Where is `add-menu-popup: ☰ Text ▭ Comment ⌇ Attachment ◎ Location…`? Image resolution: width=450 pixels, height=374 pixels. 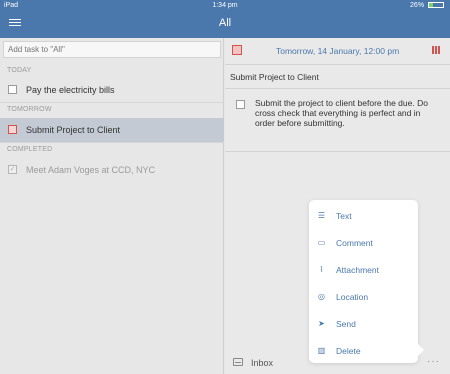 add-menu-popup: ☰ Text ▭ Comment ⌇ Attachment ◎ Location… is located at coordinates (366, 282).